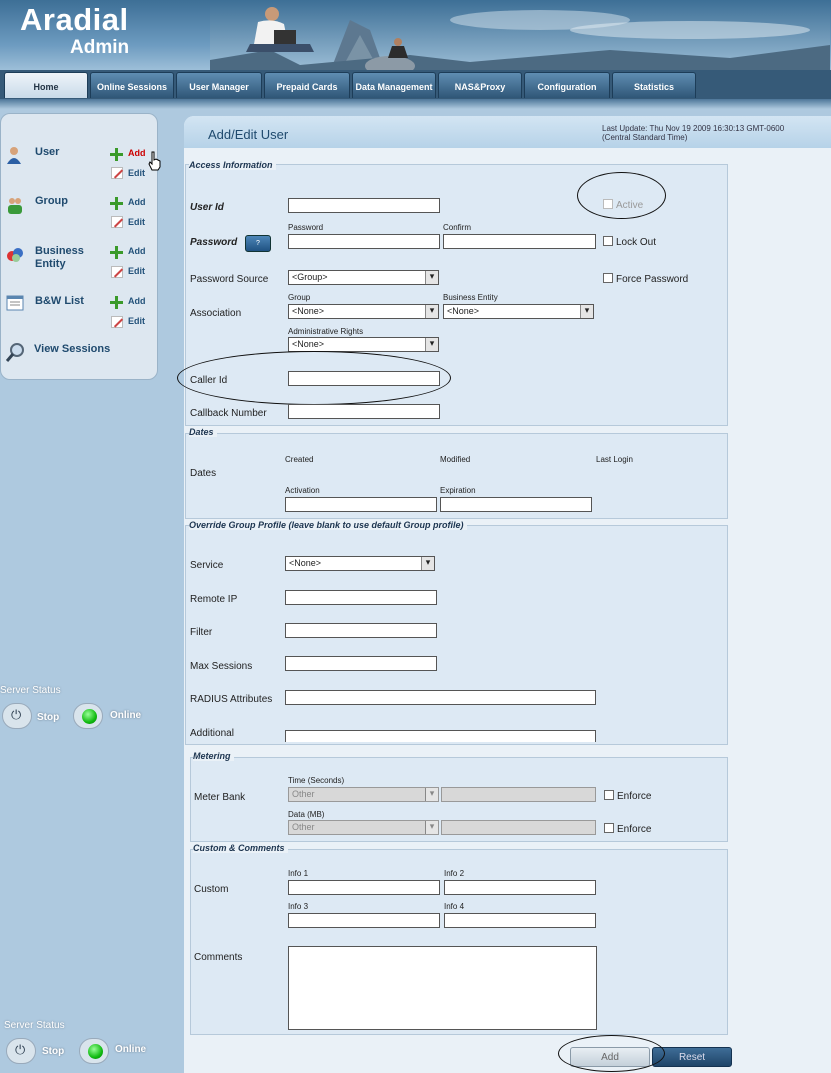 This screenshot has width=831, height=1073. Describe the element at coordinates (231, 699) in the screenshot. I see `radius-attributes-label: RADIUS Attributes` at that location.